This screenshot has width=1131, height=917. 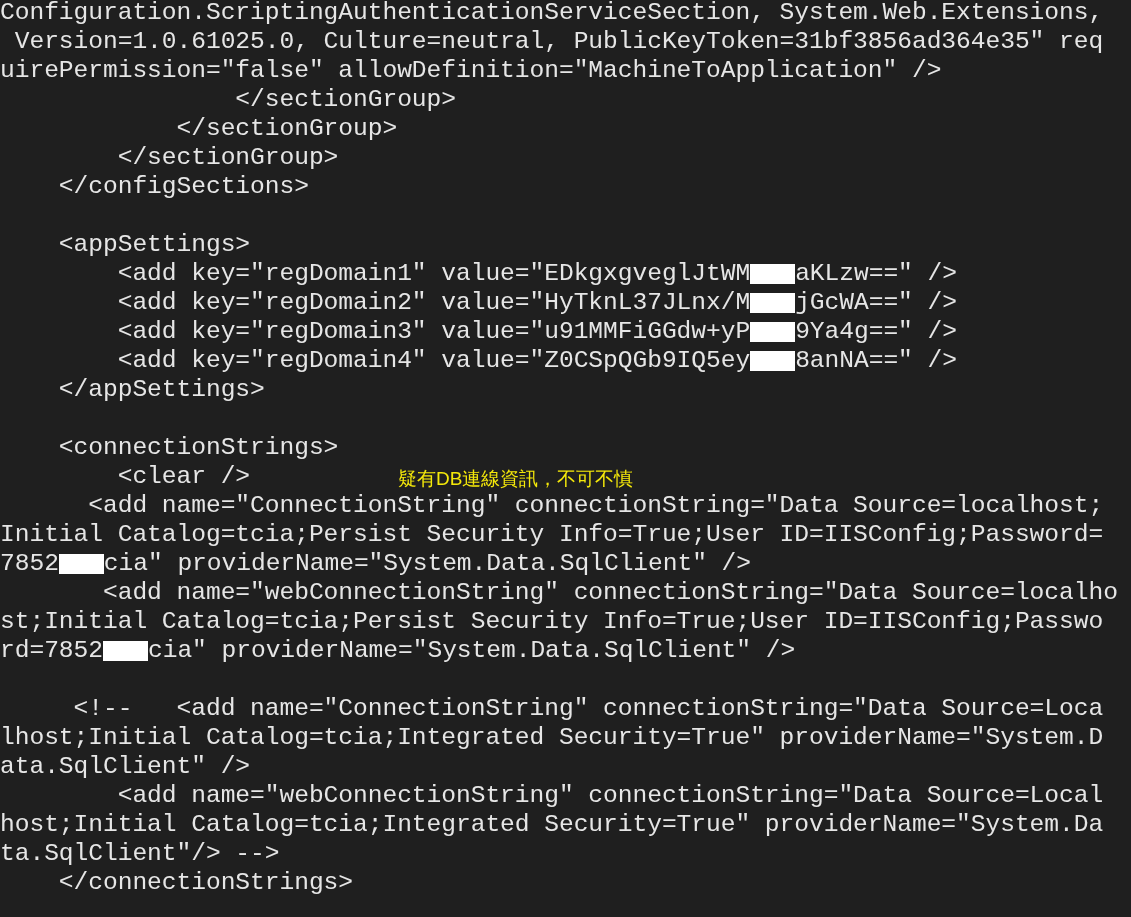 What do you see at coordinates (876, 360) in the screenshot?
I see `code-text: 8anNA==" />` at bounding box center [876, 360].